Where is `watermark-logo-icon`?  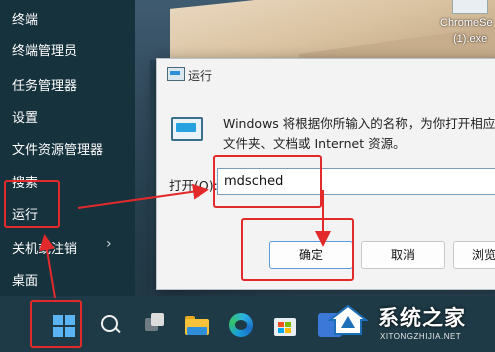 watermark-logo-icon is located at coordinates (348, 319).